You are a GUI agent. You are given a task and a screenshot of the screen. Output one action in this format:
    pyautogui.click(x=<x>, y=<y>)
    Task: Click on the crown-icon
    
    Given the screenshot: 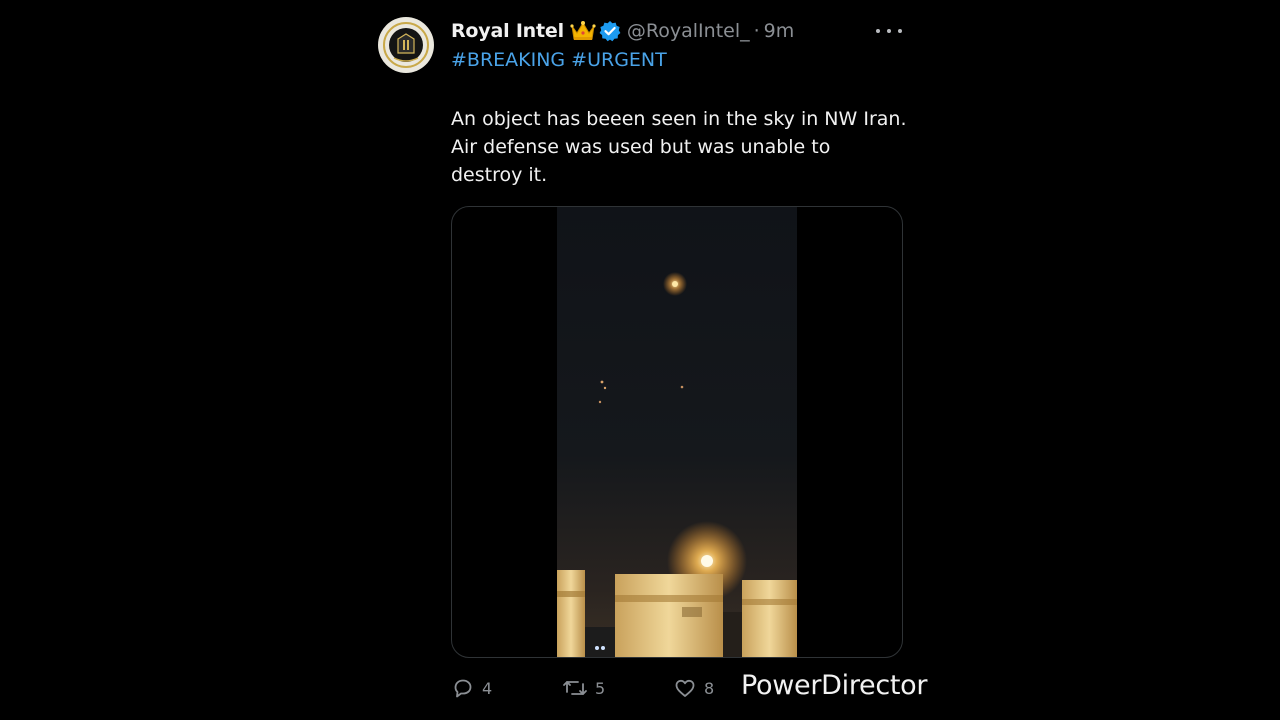 What is the action you would take?
    pyautogui.click(x=583, y=31)
    